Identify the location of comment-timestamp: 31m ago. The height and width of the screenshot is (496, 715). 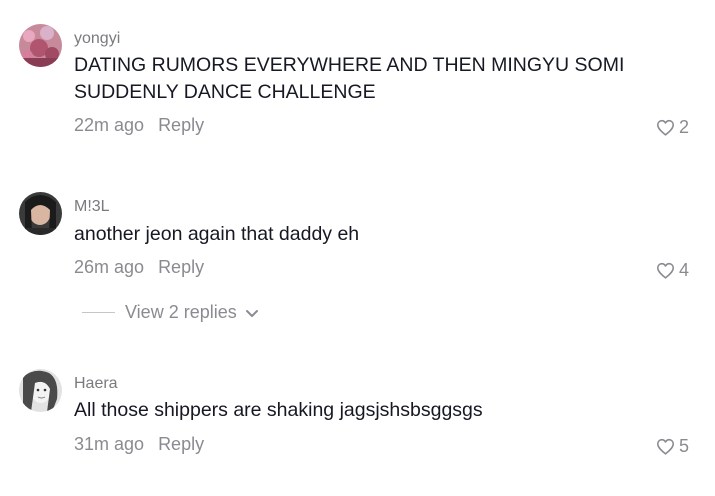
(109, 444).